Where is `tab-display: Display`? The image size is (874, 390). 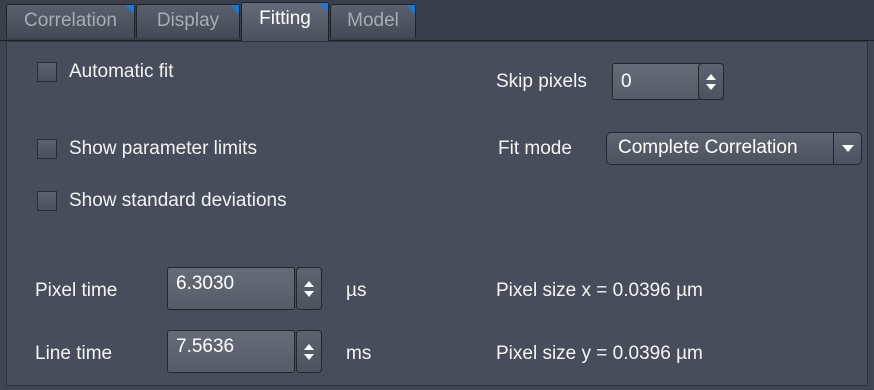 tab-display: Display is located at coordinates (188, 21).